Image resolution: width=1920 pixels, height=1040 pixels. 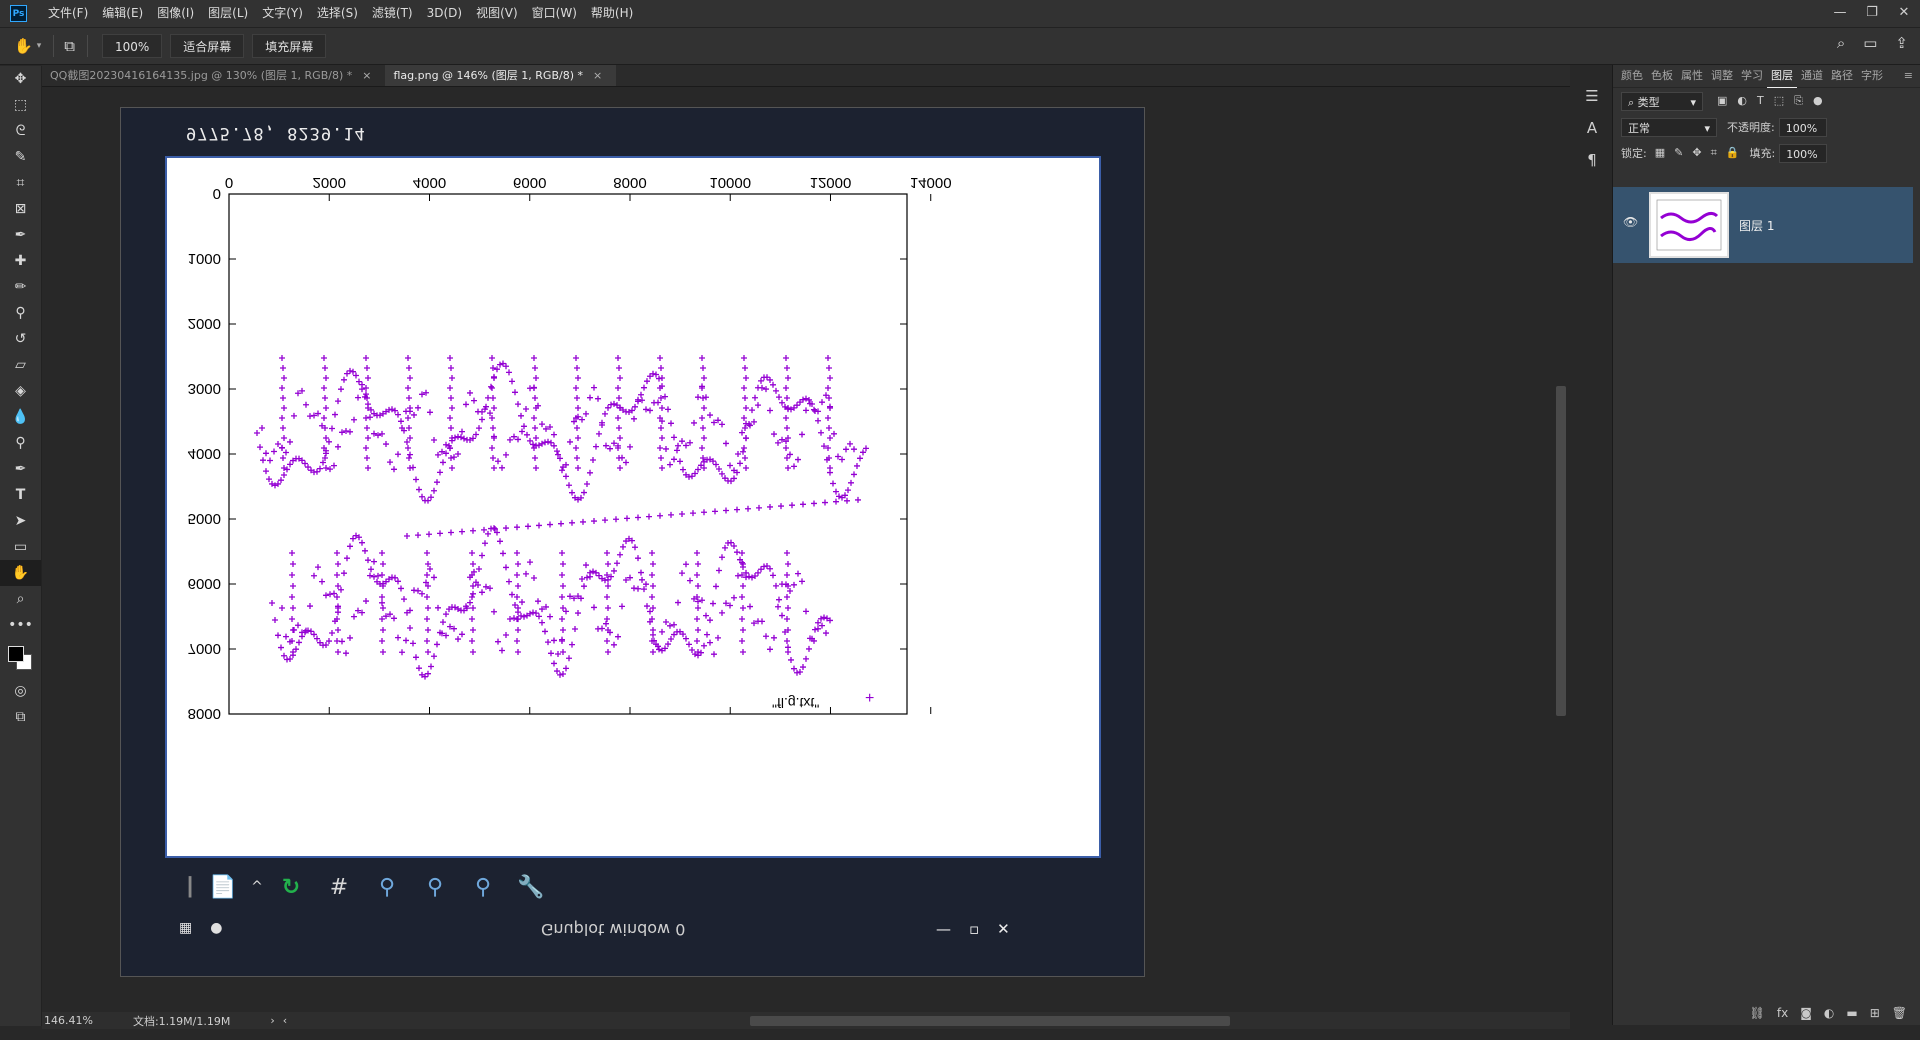 What do you see at coordinates (20, 261) in the screenshot?
I see `healing-brush-tool-icon: ✚` at bounding box center [20, 261].